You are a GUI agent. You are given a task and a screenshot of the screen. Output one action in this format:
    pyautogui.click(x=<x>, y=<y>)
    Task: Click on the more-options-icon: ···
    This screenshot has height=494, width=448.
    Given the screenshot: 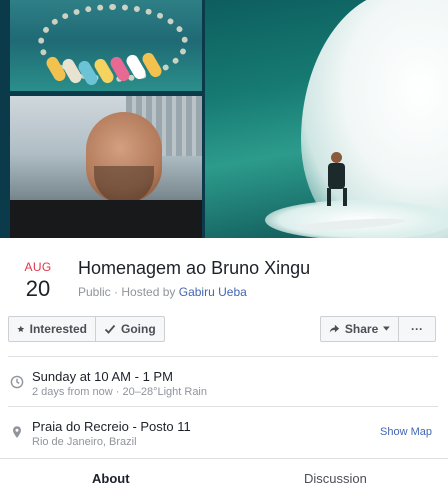 What is the action you would take?
    pyautogui.click(x=417, y=329)
    